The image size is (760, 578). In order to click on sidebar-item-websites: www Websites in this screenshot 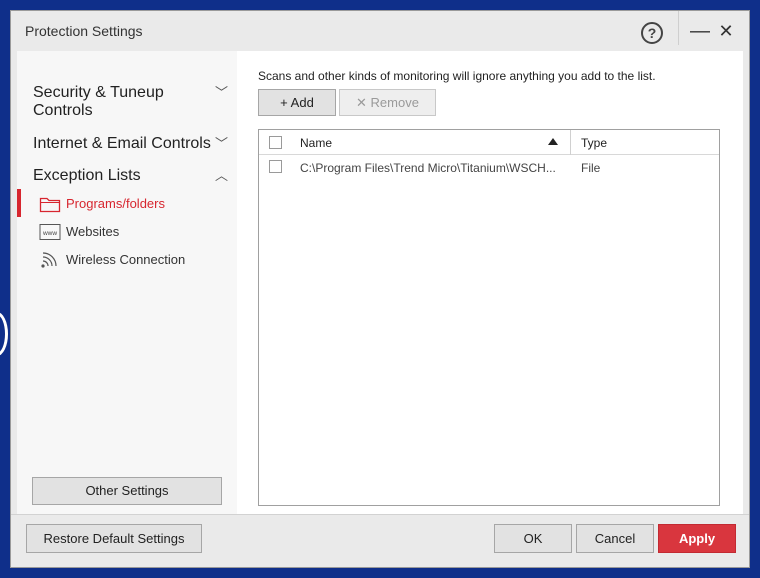, I will do `click(127, 232)`.